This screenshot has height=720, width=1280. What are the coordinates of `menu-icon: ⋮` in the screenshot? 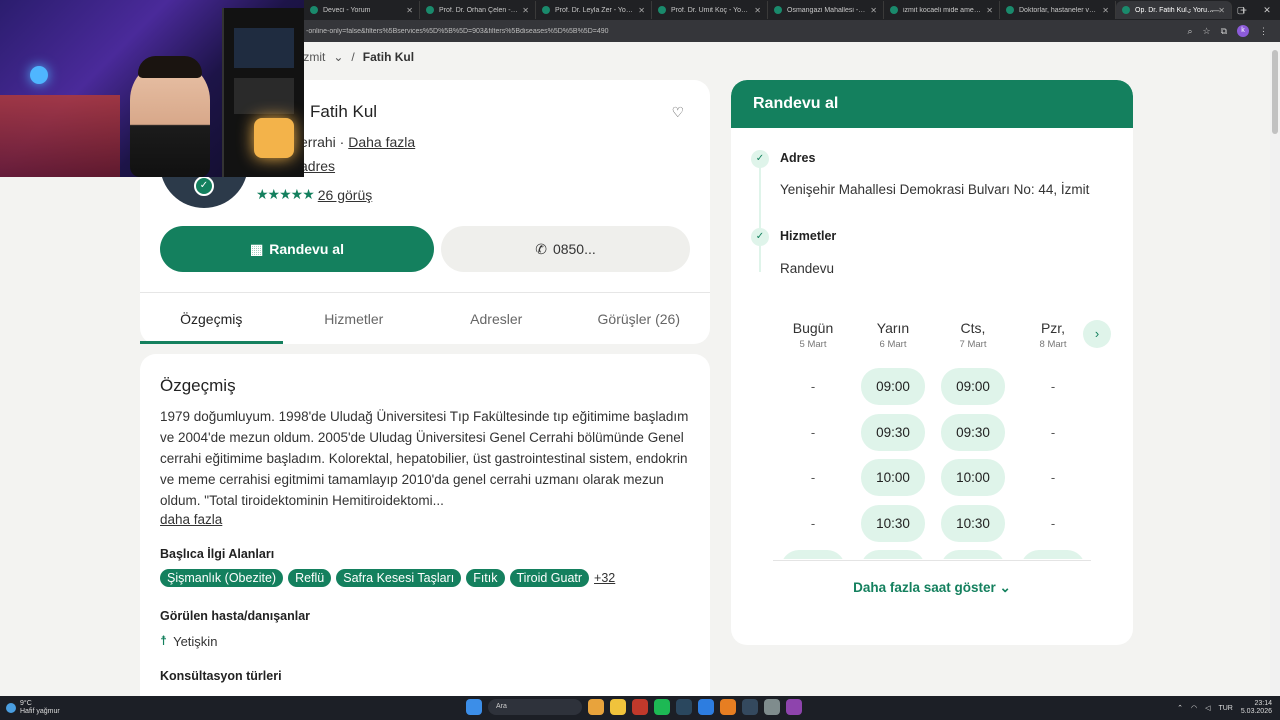 It's located at (1263, 31).